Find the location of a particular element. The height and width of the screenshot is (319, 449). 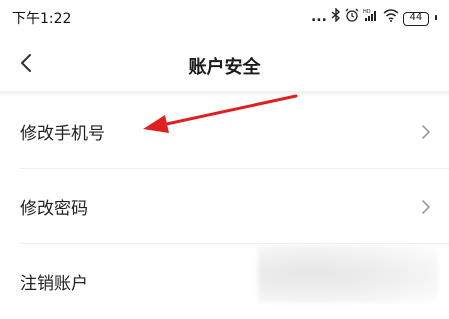

status-time: 下午1:22 is located at coordinates (42, 19).